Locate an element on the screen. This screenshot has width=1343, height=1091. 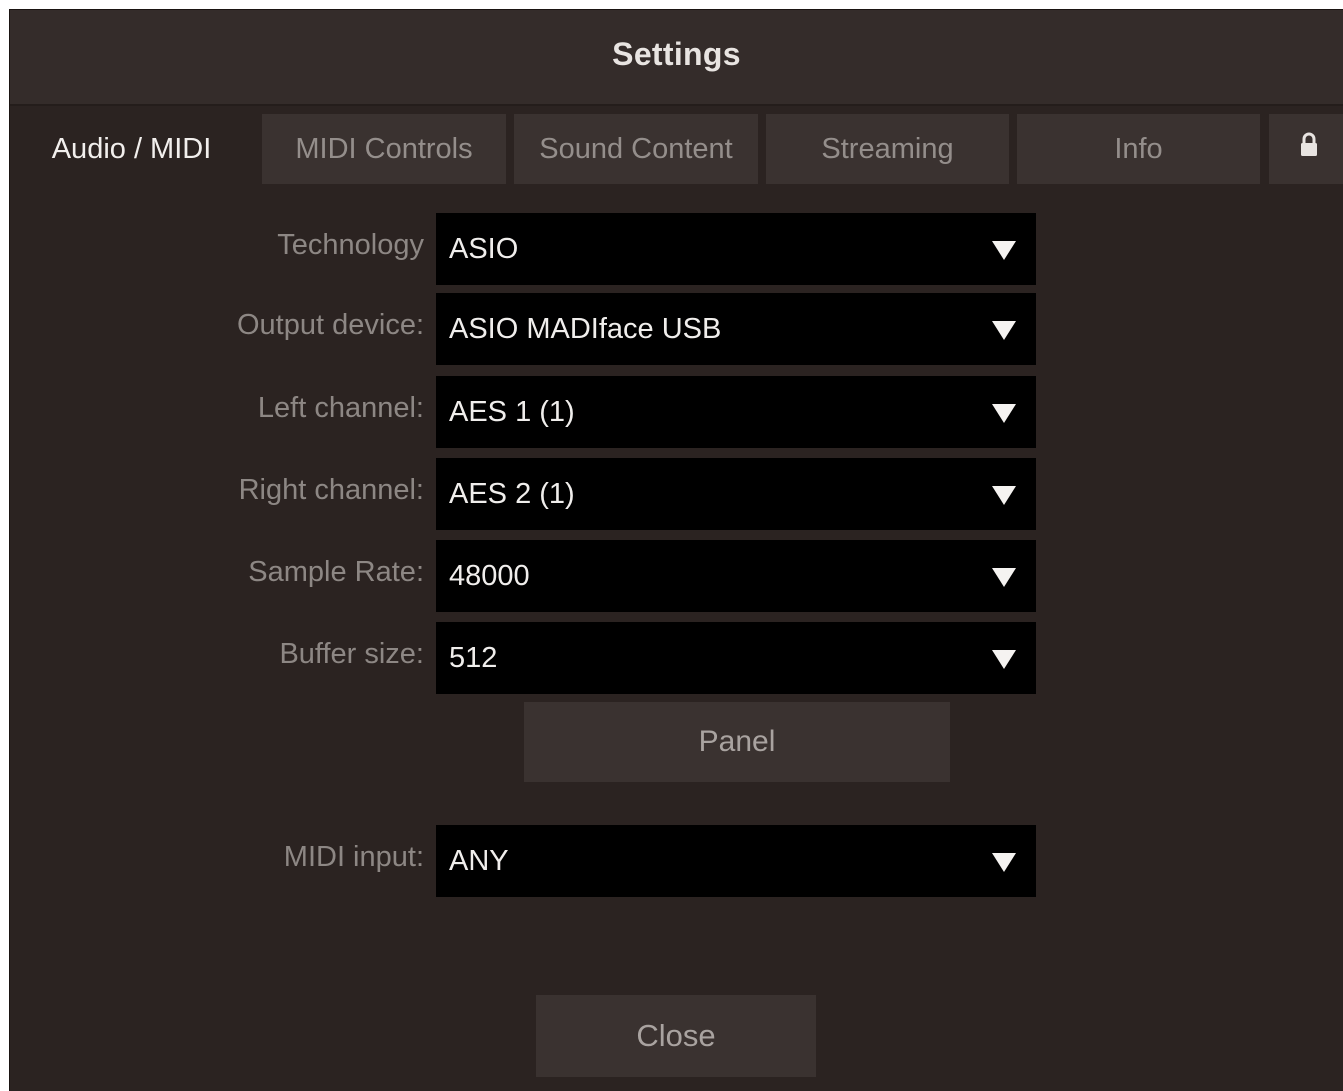
midi-input-select: ANY is located at coordinates (736, 861).